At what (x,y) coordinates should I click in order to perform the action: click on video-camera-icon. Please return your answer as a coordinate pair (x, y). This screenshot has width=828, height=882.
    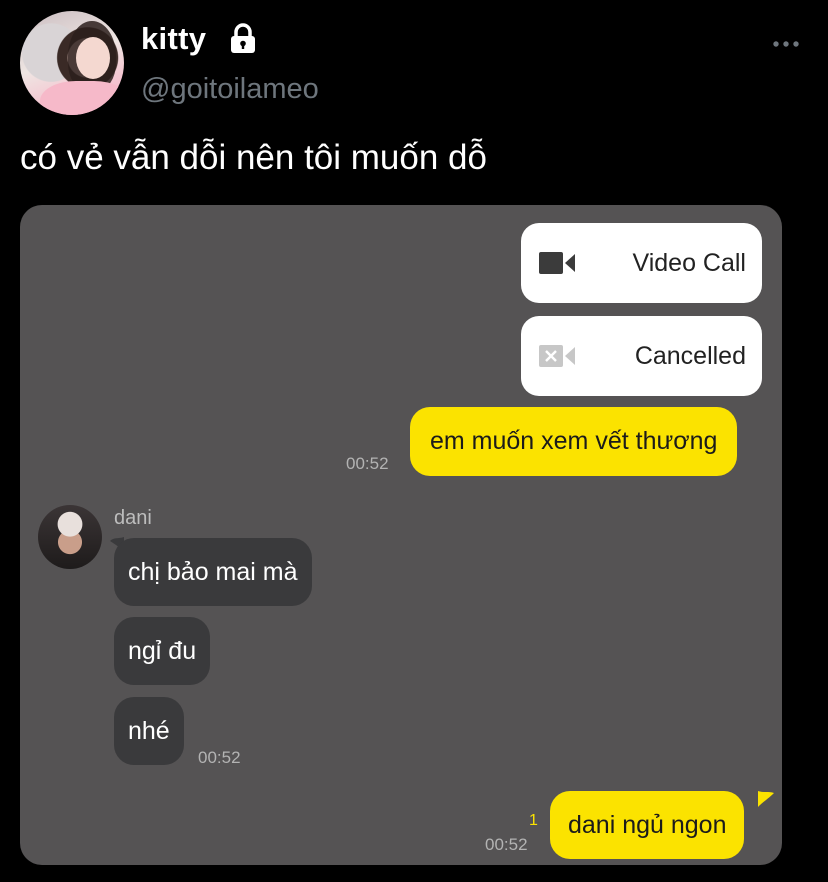
    Looking at the image, I should click on (557, 263).